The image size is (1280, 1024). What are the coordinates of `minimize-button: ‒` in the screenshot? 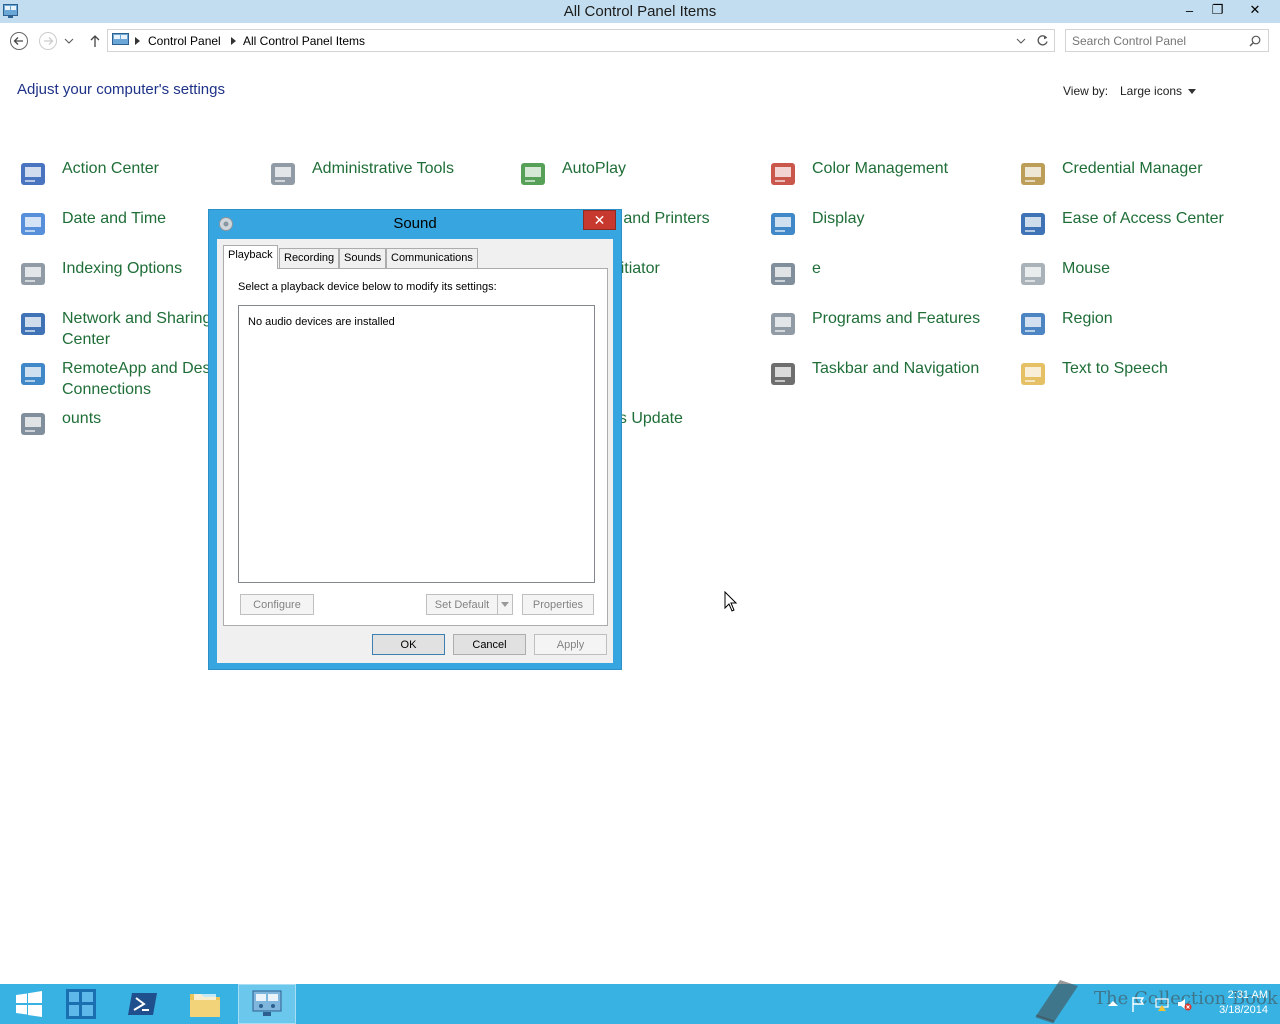 It's located at (1189, 10).